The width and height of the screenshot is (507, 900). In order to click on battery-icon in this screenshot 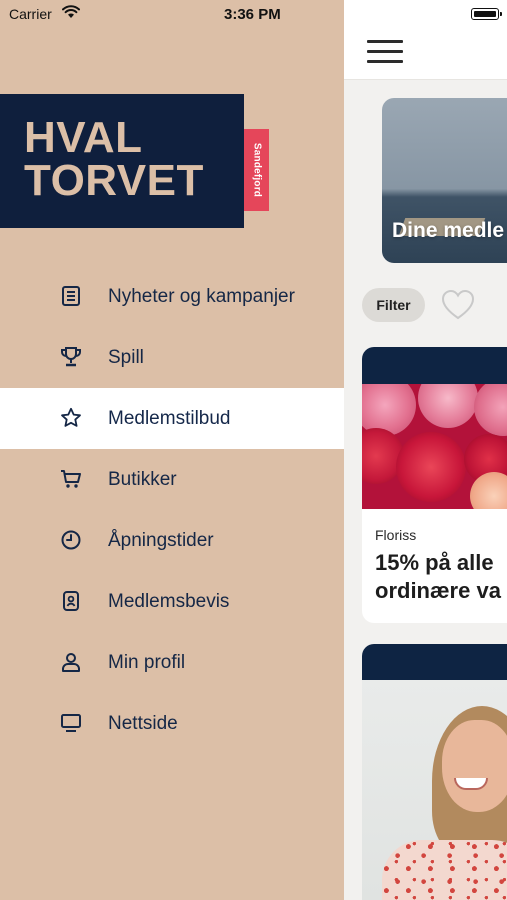, I will do `click(486, 14)`.